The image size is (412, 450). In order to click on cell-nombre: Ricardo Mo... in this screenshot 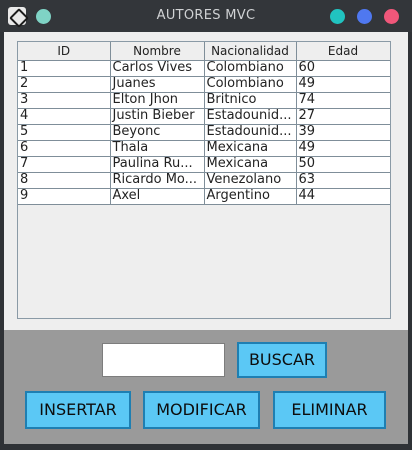, I will do `click(157, 180)`.